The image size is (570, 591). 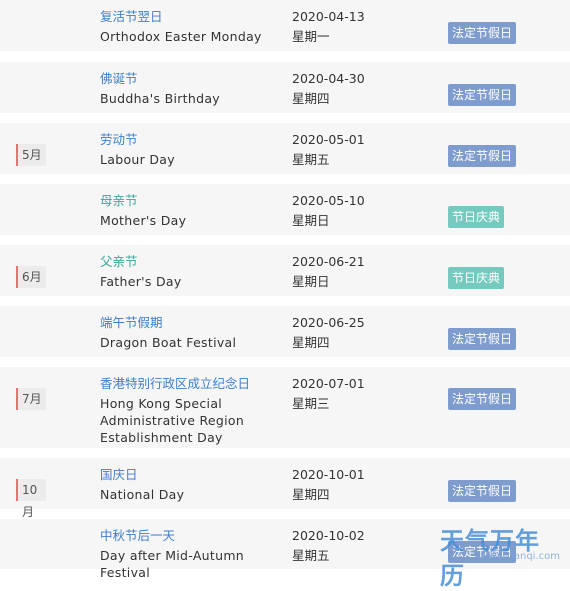 What do you see at coordinates (181, 36) in the screenshot?
I see `holiday-name-en: Orthodox Easter Monday` at bounding box center [181, 36].